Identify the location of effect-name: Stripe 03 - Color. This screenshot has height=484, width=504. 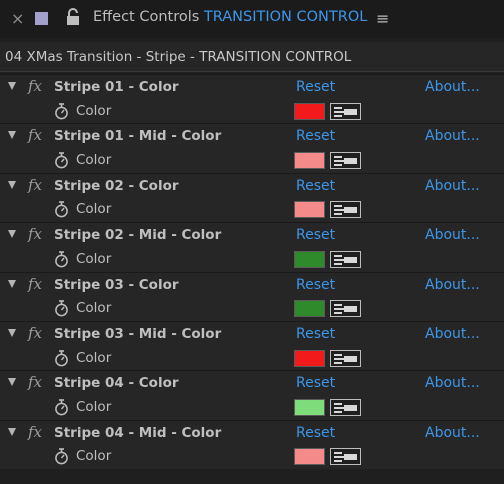
(116, 285).